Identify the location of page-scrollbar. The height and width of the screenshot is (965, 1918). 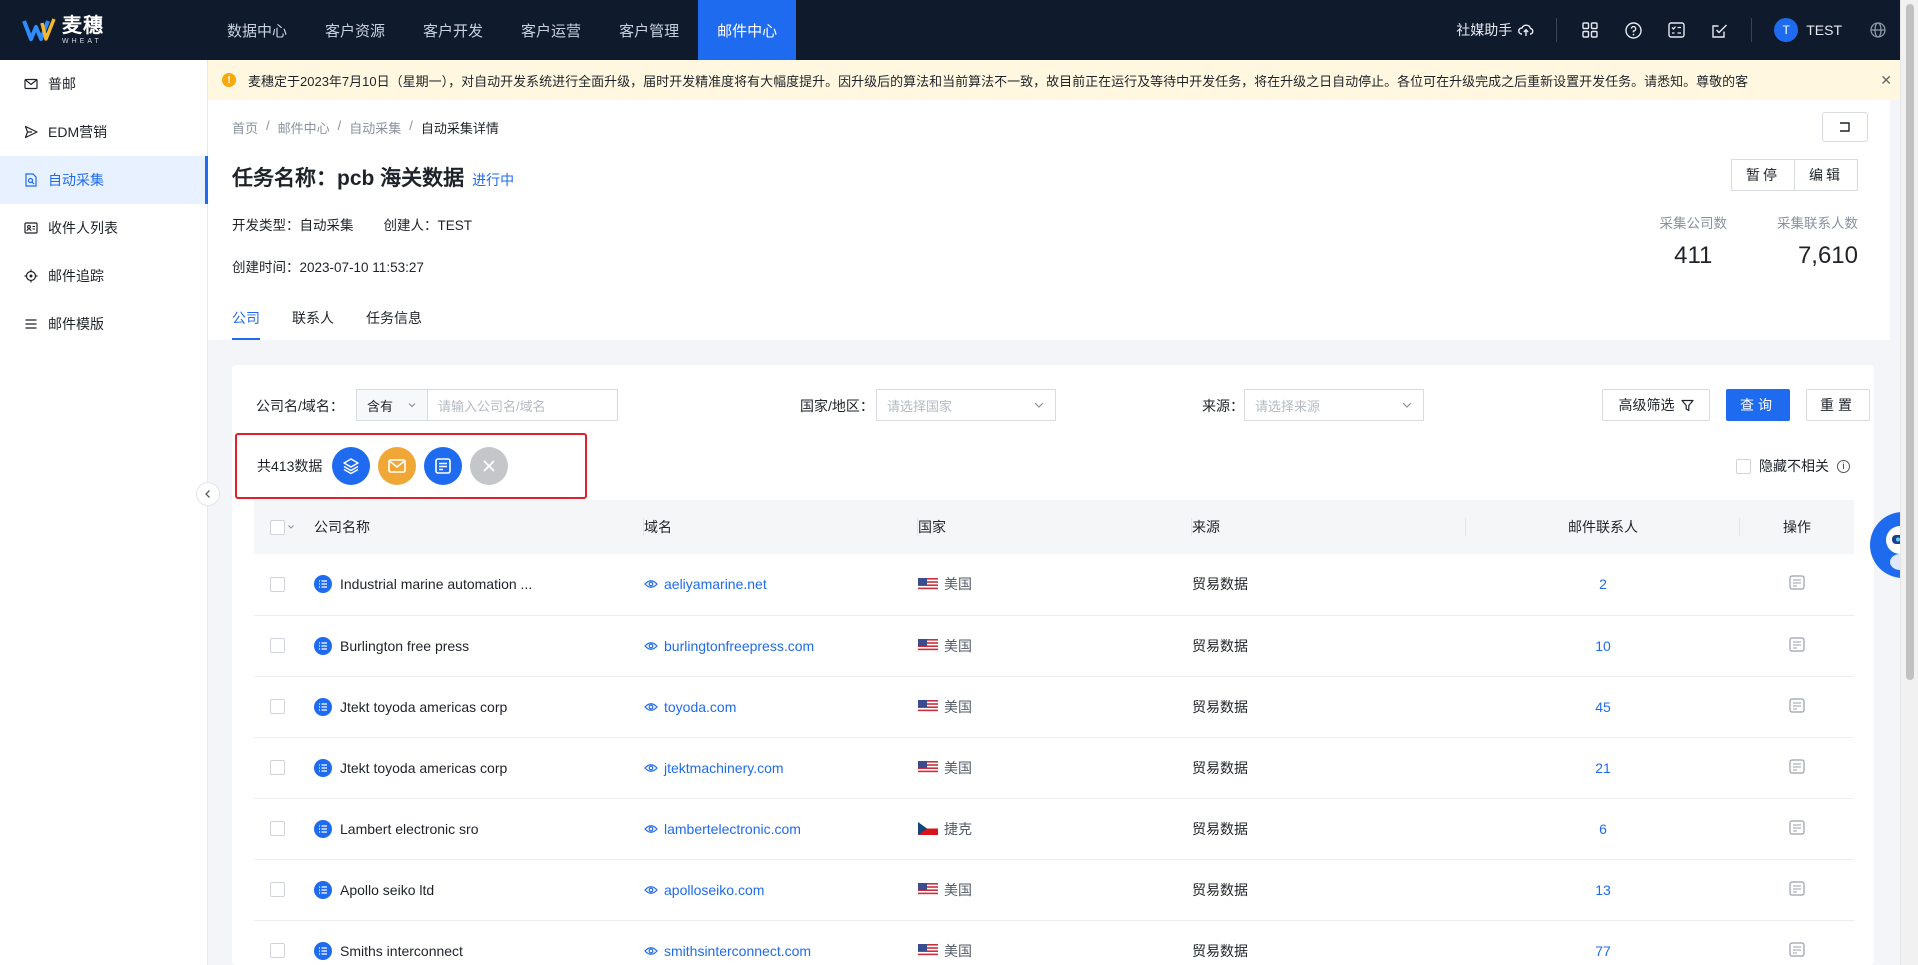
(1909, 482).